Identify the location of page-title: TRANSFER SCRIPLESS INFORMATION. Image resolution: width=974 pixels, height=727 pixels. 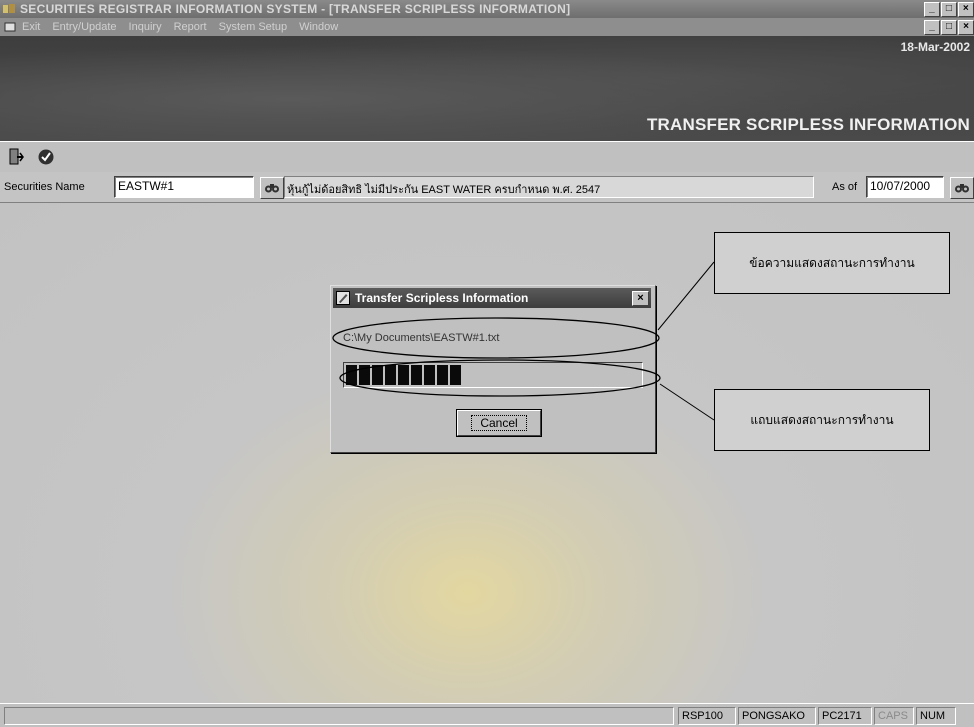
(808, 124).